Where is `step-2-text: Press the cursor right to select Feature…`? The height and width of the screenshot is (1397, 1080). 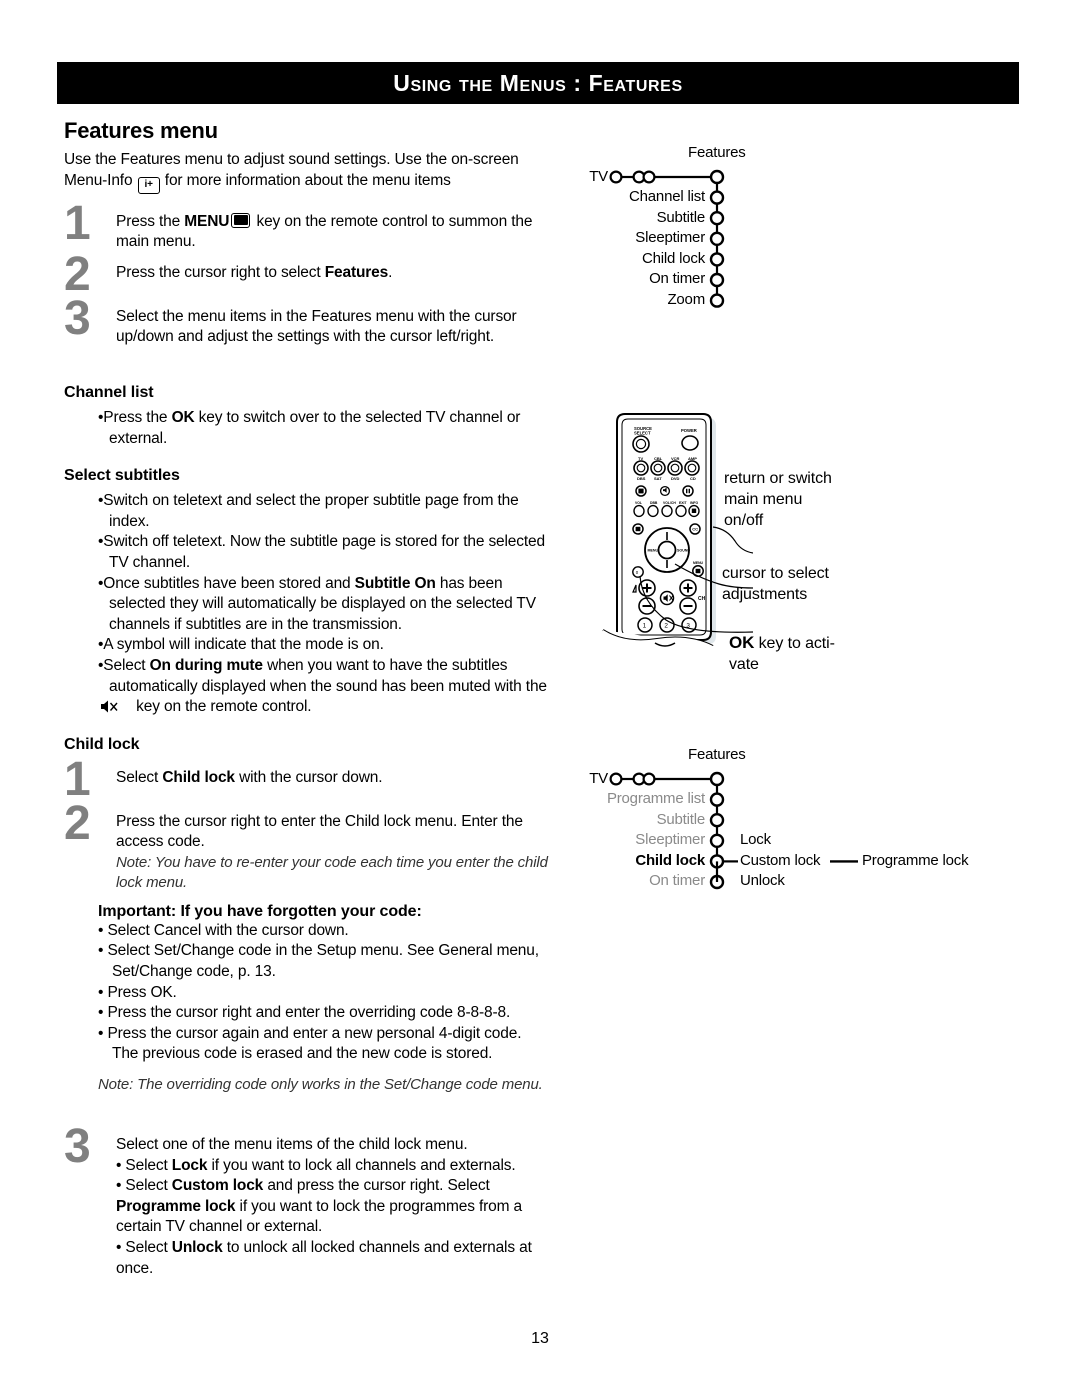 step-2-text: Press the cursor right to select Feature… is located at coordinates (333, 273).